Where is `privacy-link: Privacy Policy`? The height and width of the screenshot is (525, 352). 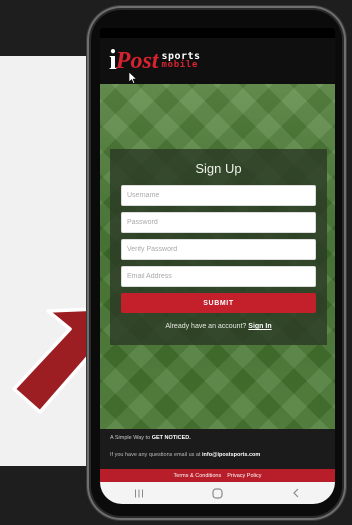
privacy-link: Privacy Policy is located at coordinates (244, 476).